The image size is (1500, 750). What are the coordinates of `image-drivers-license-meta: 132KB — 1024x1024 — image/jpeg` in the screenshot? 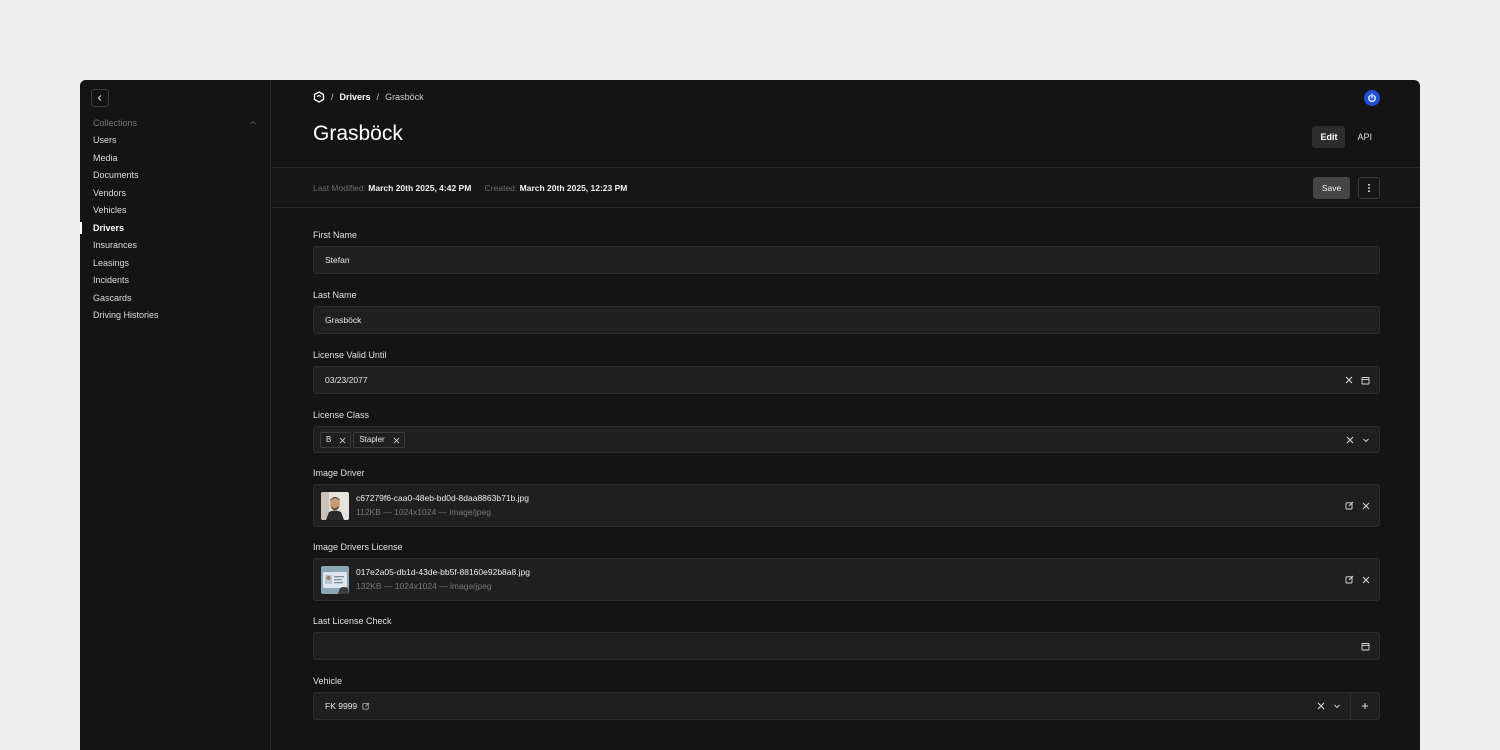 It's located at (424, 586).